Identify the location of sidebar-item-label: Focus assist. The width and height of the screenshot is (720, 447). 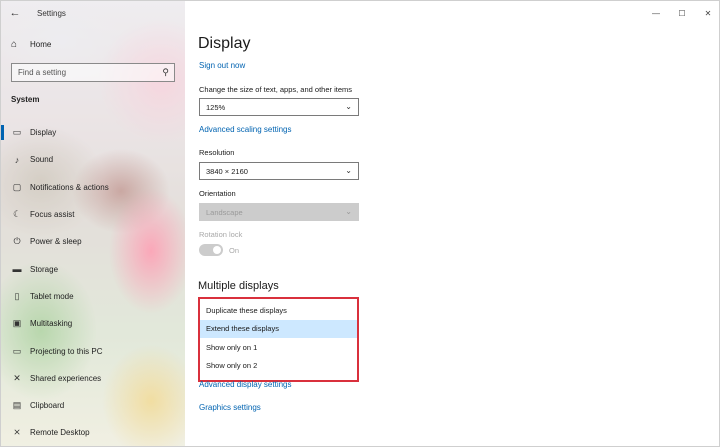
(52, 215).